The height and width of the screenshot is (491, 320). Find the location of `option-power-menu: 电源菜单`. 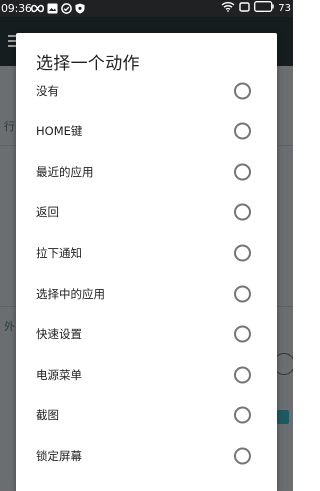

option-power-menu: 电源菜单 is located at coordinates (146, 375).